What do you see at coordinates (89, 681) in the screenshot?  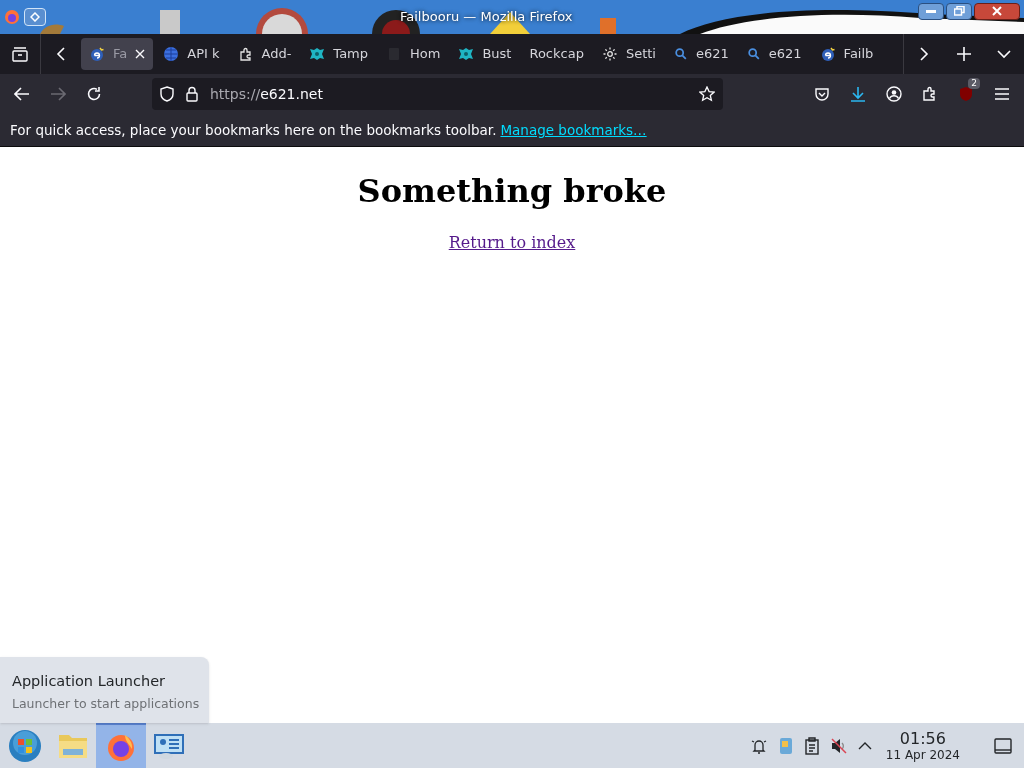 I see `tooltip-title: Application Launcher` at bounding box center [89, 681].